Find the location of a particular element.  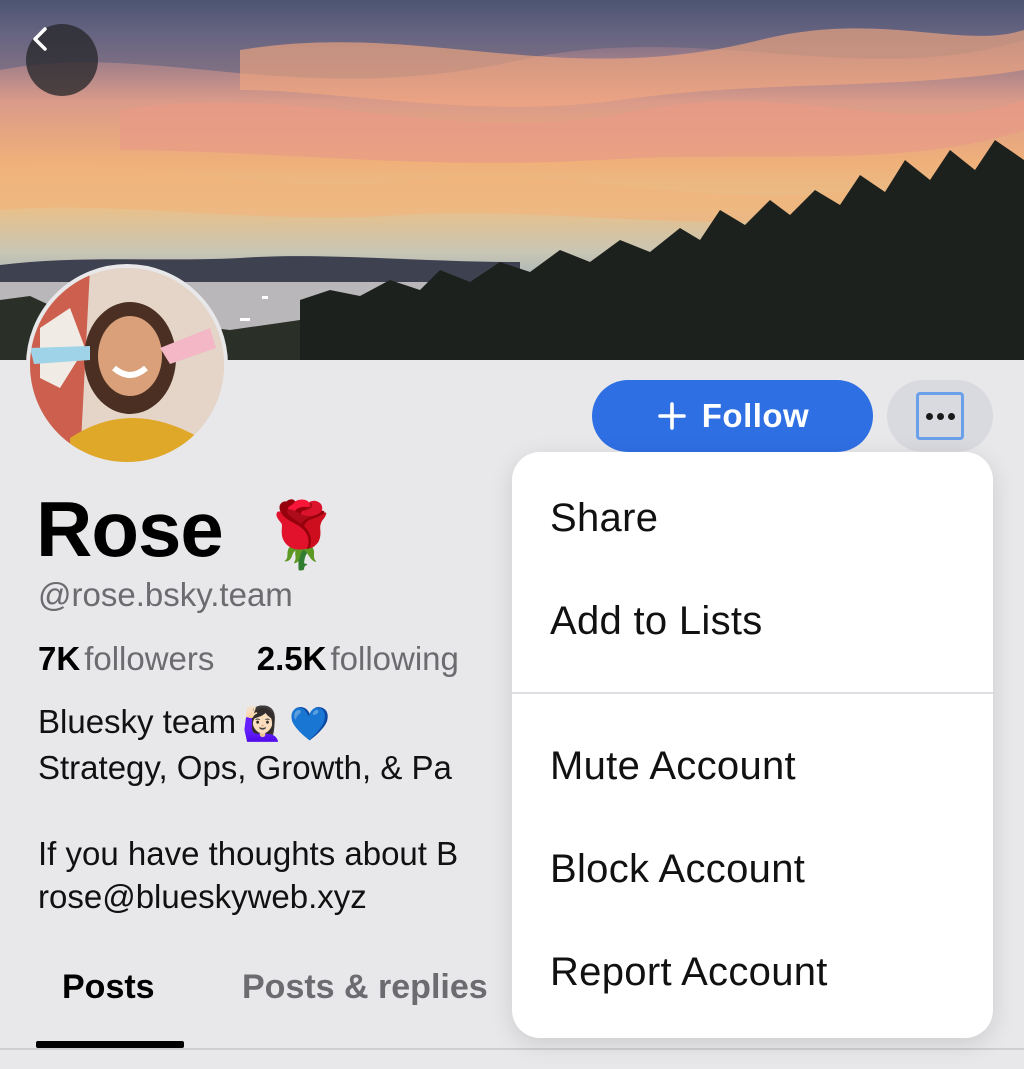

following-label: following is located at coordinates (394, 658).